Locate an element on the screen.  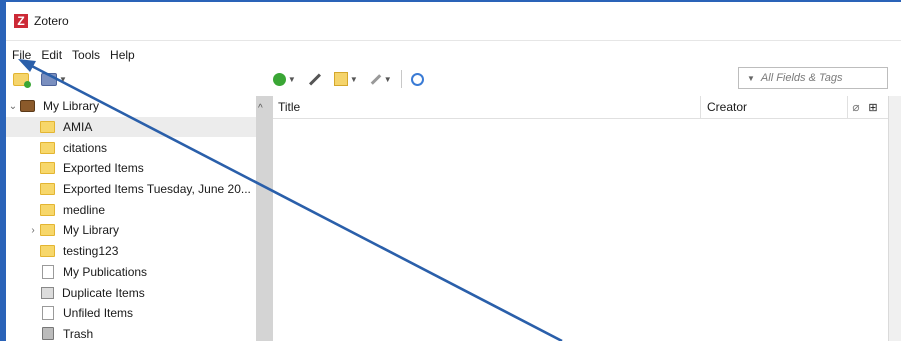
tree-item-label: Trash is located at coordinates (78, 333).